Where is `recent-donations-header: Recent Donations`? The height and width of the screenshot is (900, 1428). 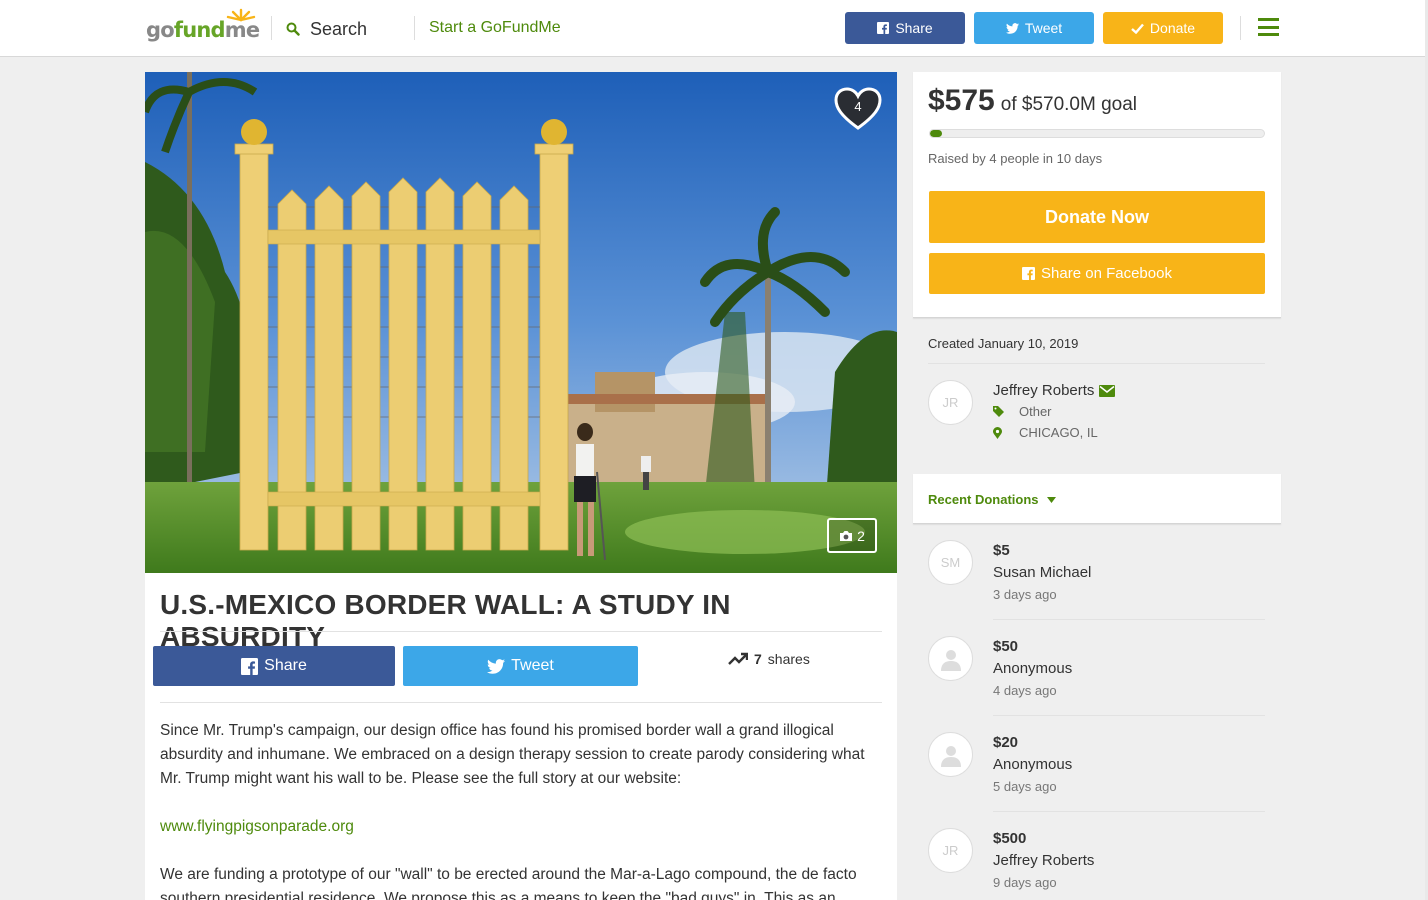 recent-donations-header: Recent Donations is located at coordinates (1097, 499).